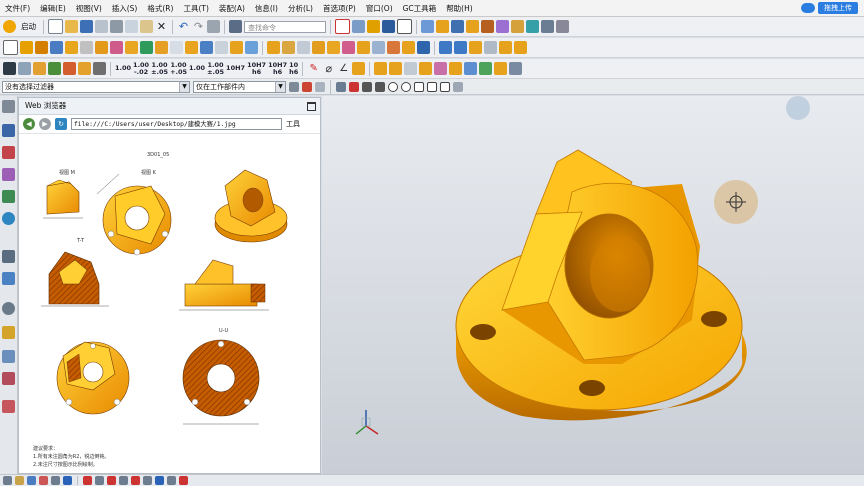  Describe the element at coordinates (300, 8) in the screenshot. I see `menu-analysis: 分析(L)` at that location.